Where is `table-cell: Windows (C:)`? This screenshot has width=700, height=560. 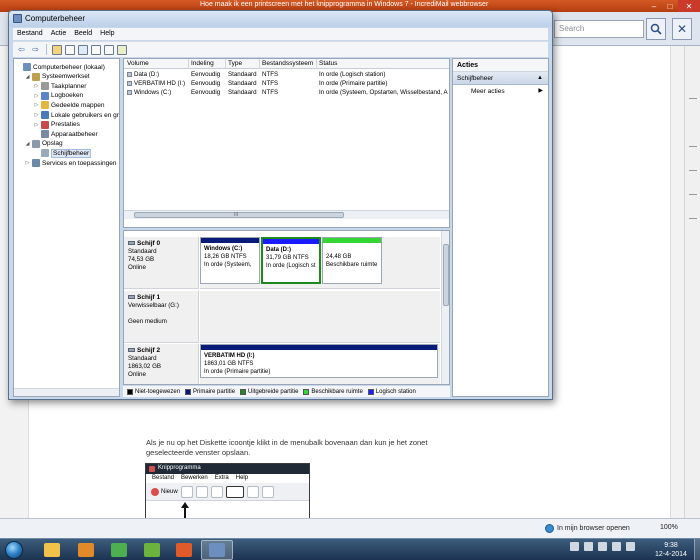 table-cell: Windows (C:) is located at coordinates (153, 92).